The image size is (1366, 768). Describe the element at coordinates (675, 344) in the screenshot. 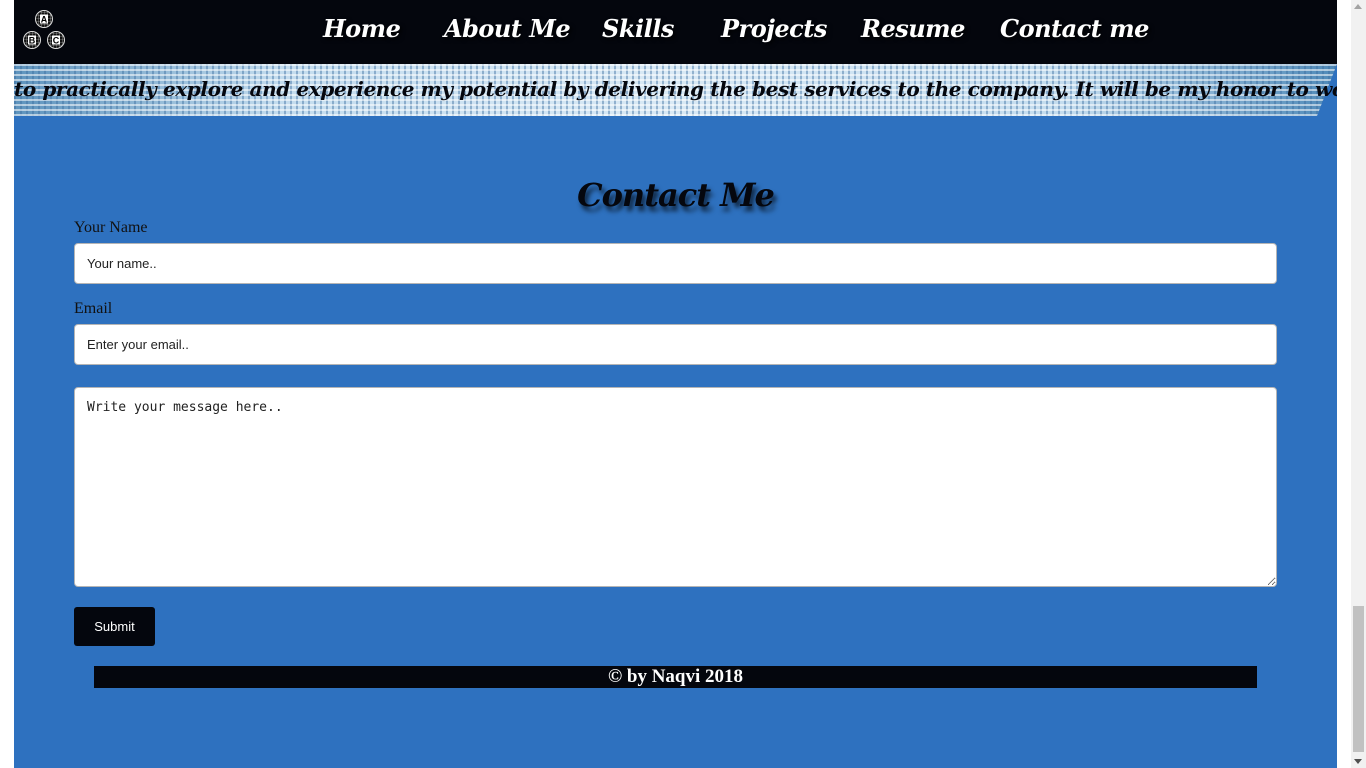

I see `email-input` at that location.